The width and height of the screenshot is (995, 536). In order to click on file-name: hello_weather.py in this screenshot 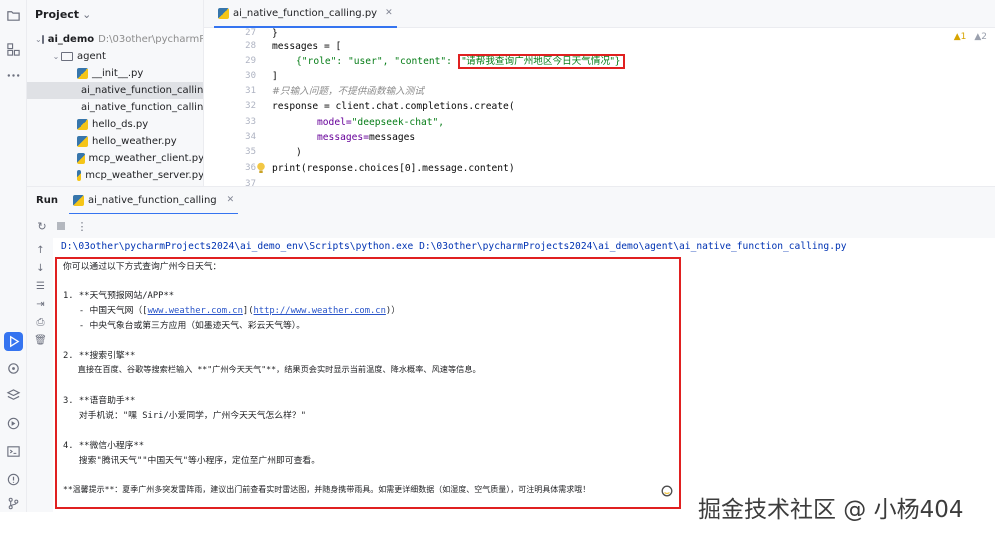, I will do `click(134, 141)`.